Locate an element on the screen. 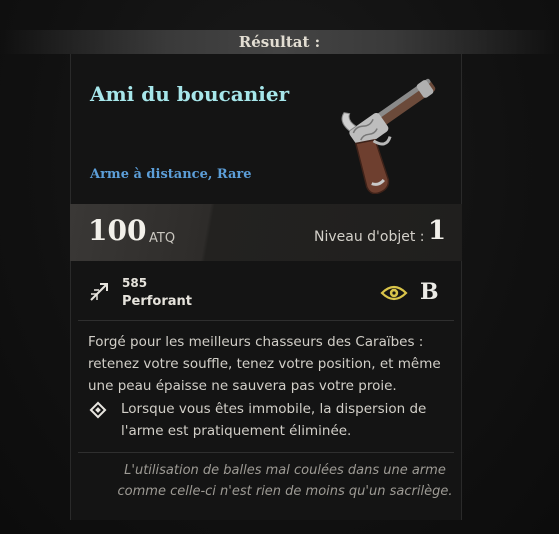 The height and width of the screenshot is (534, 559). damage-type-label: Perforant is located at coordinates (157, 301).